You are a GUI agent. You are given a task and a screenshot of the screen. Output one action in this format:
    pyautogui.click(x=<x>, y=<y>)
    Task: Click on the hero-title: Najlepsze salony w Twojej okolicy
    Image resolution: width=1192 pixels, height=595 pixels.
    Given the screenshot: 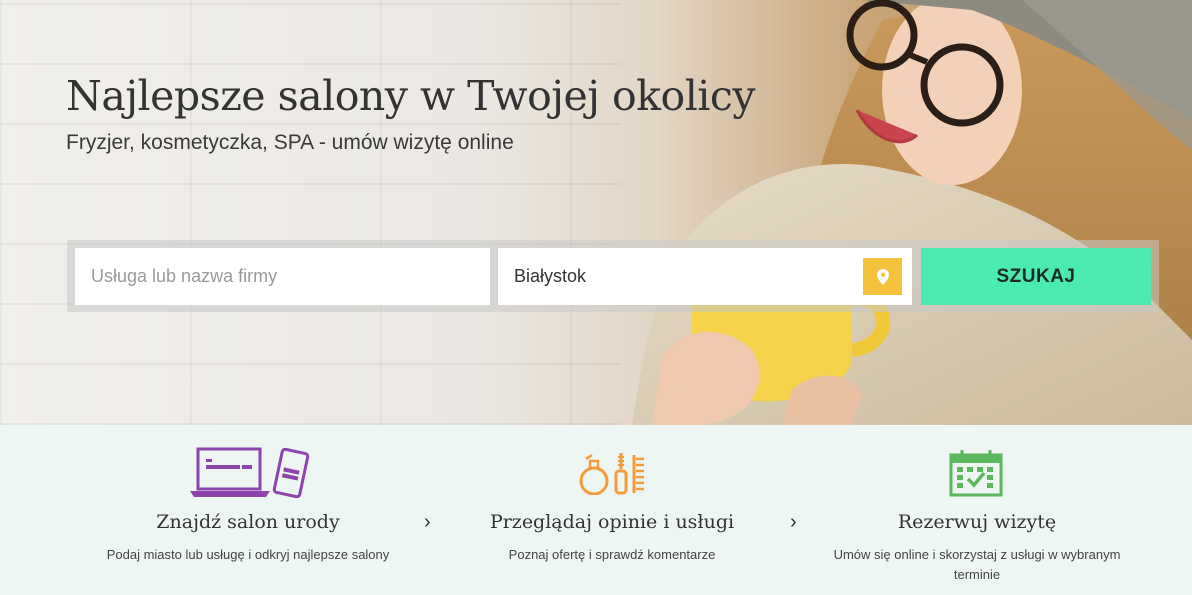 What is the action you would take?
    pyautogui.click(x=411, y=96)
    